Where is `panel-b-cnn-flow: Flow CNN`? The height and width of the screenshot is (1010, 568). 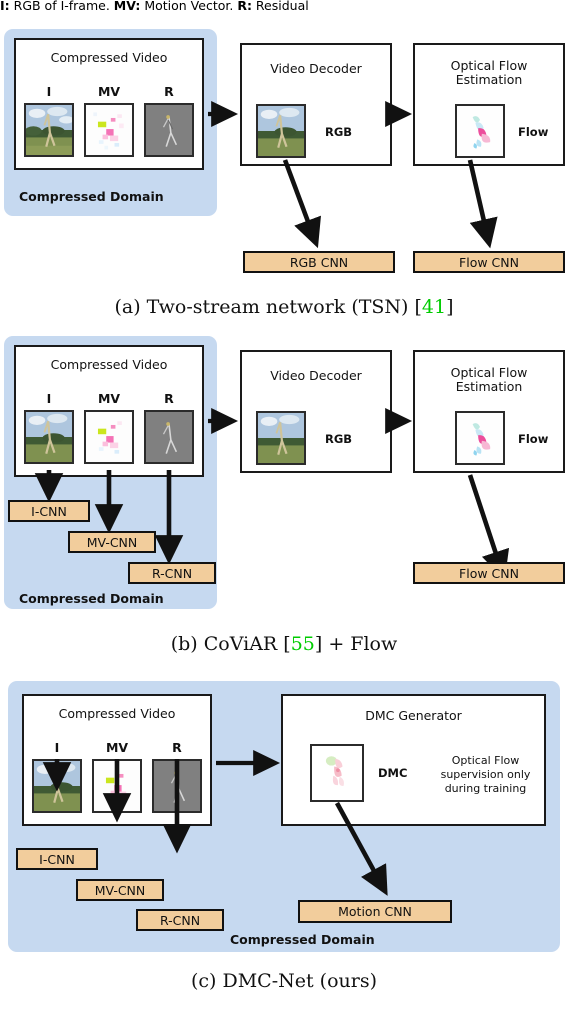 panel-b-cnn-flow: Flow CNN is located at coordinates (489, 573).